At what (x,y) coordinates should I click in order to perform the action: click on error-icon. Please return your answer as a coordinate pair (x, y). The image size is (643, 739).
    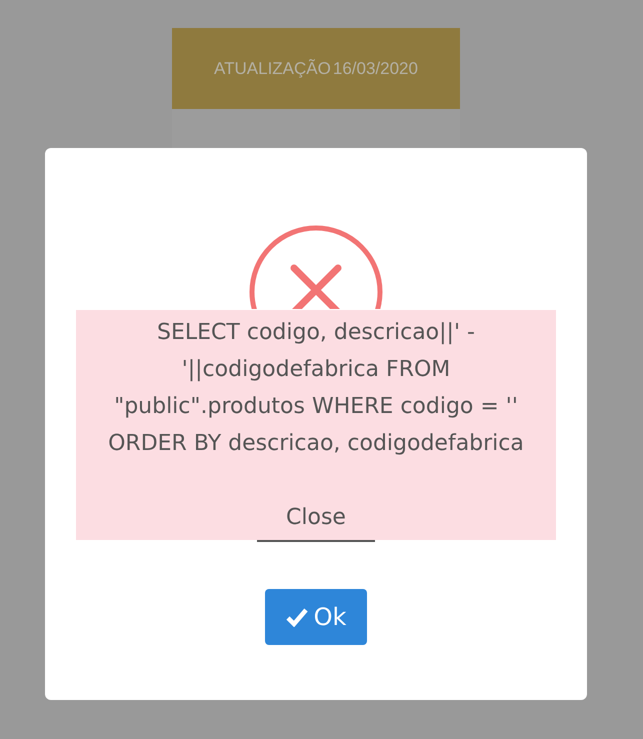
    Looking at the image, I should click on (316, 267).